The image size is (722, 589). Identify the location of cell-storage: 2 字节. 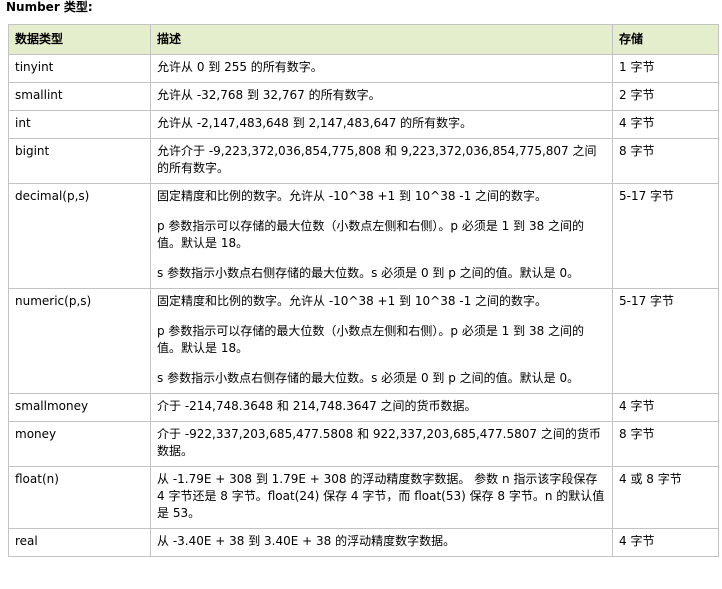
(665, 96).